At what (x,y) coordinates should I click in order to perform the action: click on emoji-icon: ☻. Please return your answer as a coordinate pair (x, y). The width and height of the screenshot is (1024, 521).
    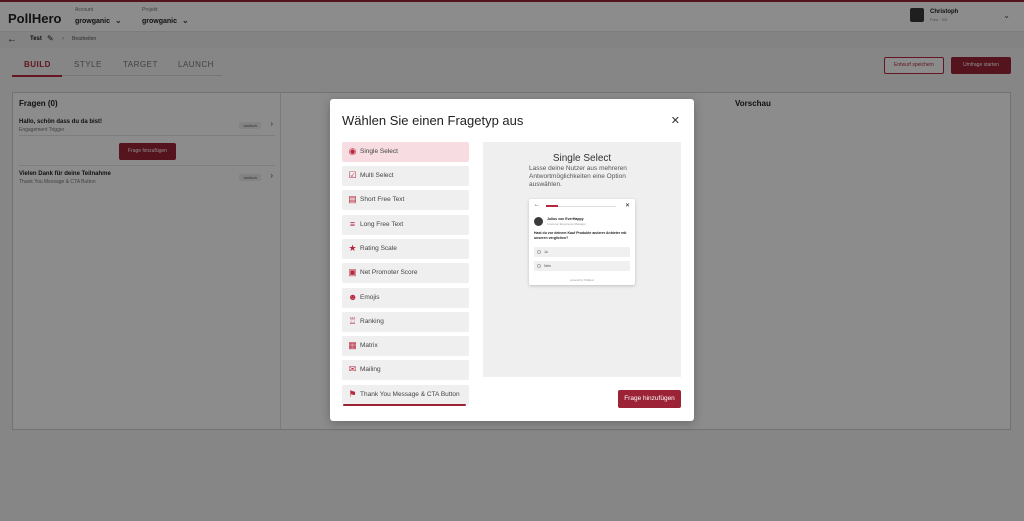
    Looking at the image, I should click on (353, 297).